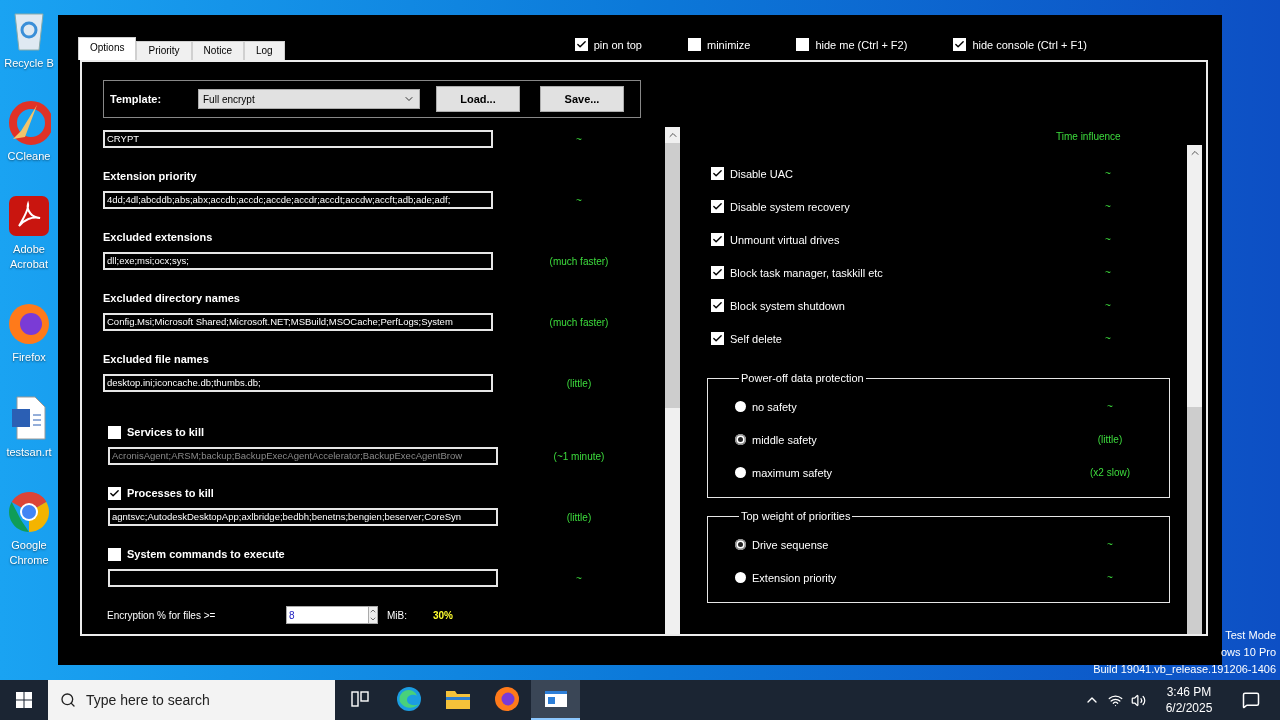 This screenshot has width=1280, height=720. I want to click on radio-label: maximum safety, so click(792, 472).